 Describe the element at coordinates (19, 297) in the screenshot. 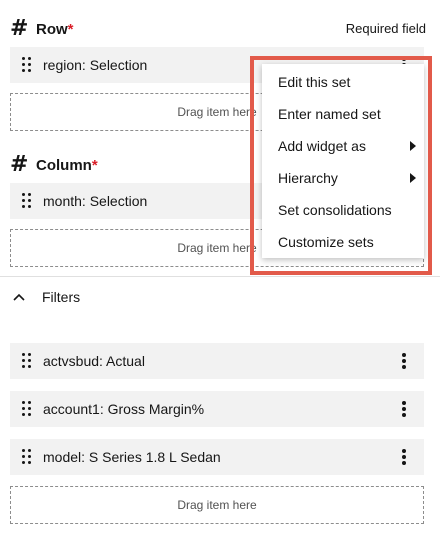

I see `chevron-up-icon` at that location.